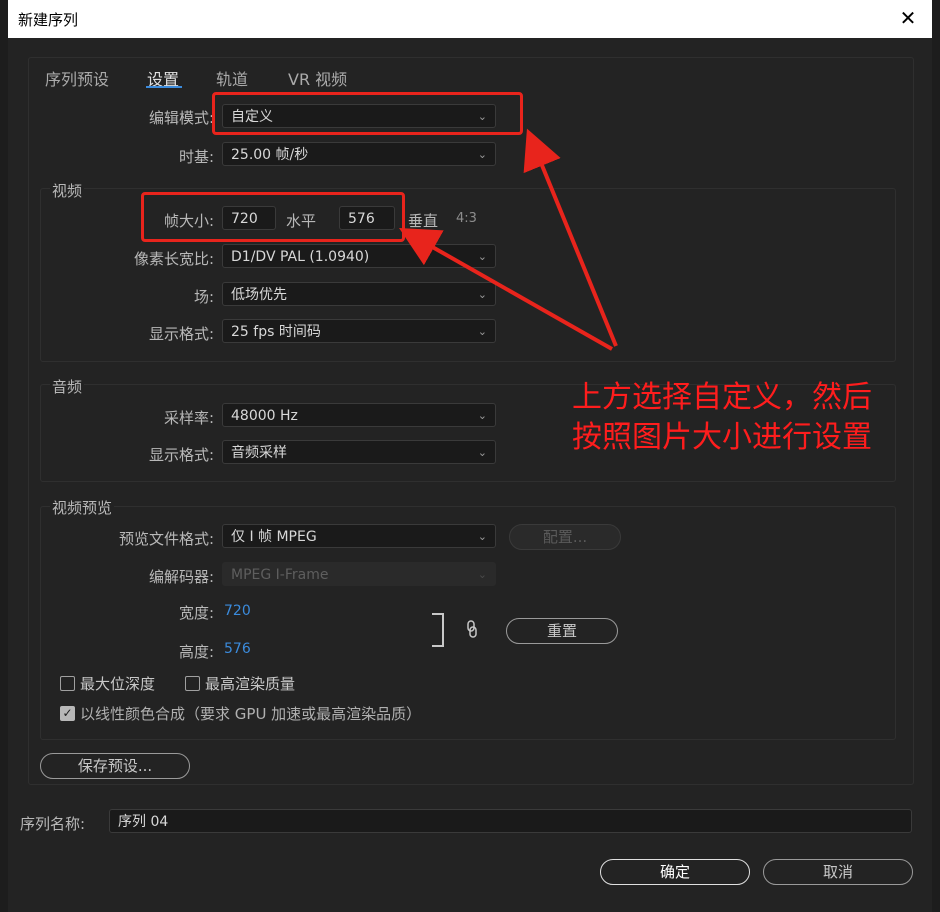 The width and height of the screenshot is (940, 912). What do you see at coordinates (506, 289) in the screenshot?
I see `arrow-to-frame-size` at bounding box center [506, 289].